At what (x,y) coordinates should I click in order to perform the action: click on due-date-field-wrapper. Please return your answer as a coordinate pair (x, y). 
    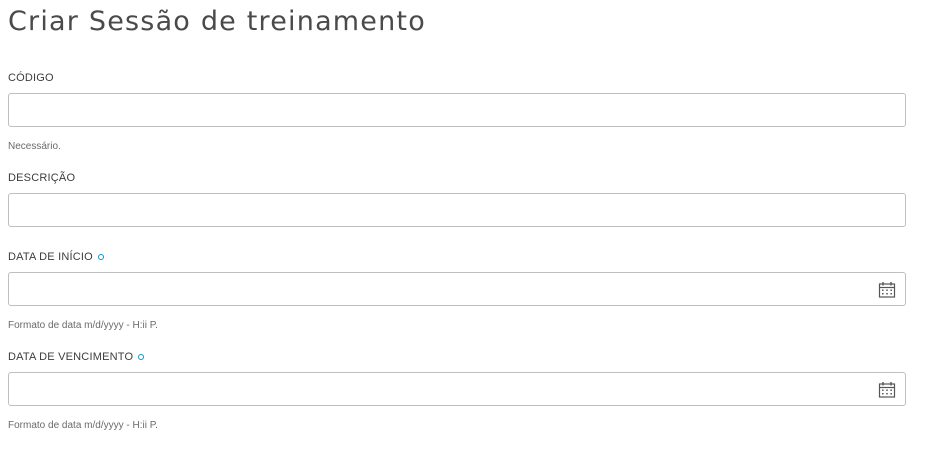
    Looking at the image, I should click on (457, 389).